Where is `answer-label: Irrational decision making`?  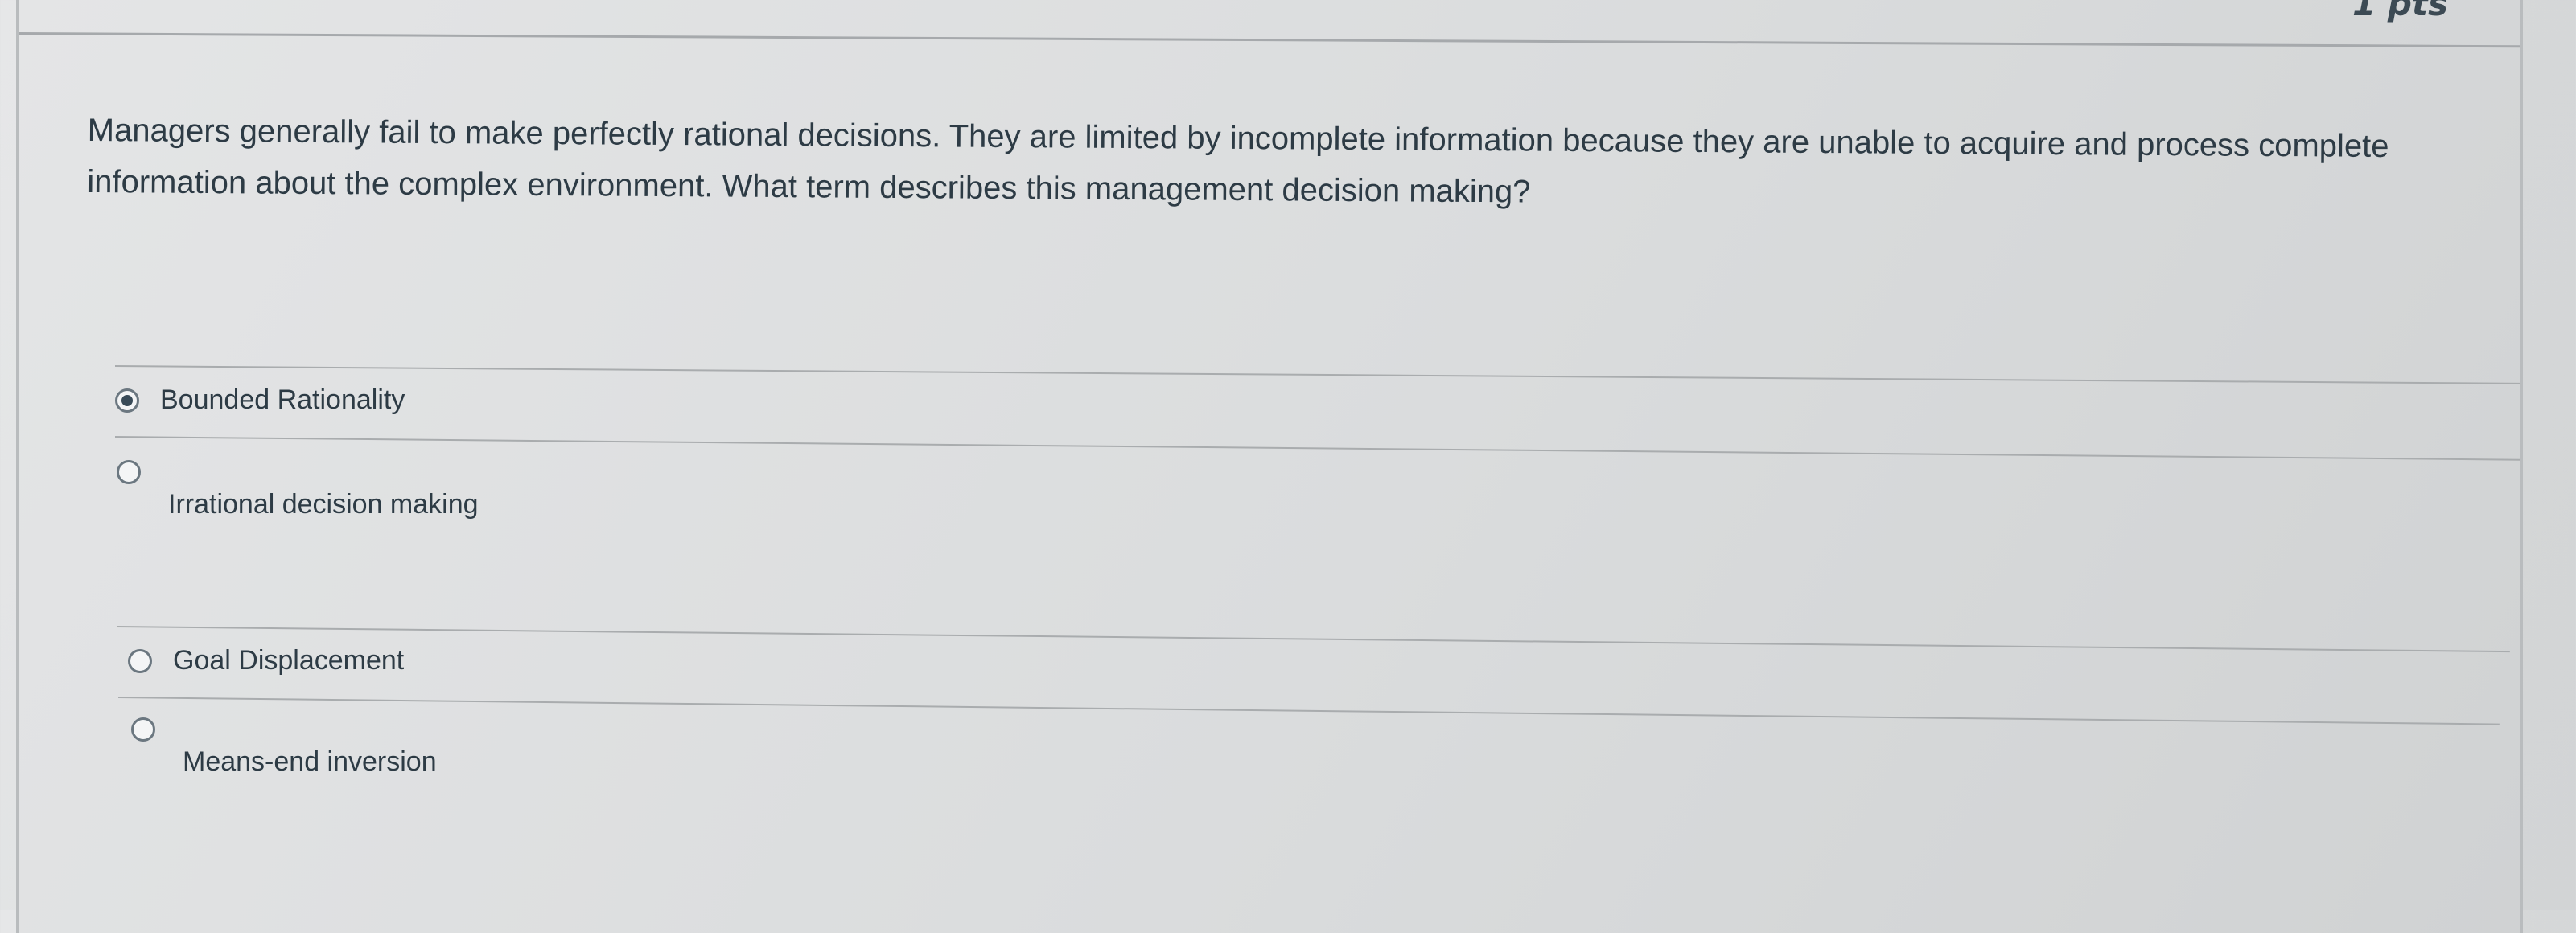
answer-label: Irrational decision making is located at coordinates (323, 504).